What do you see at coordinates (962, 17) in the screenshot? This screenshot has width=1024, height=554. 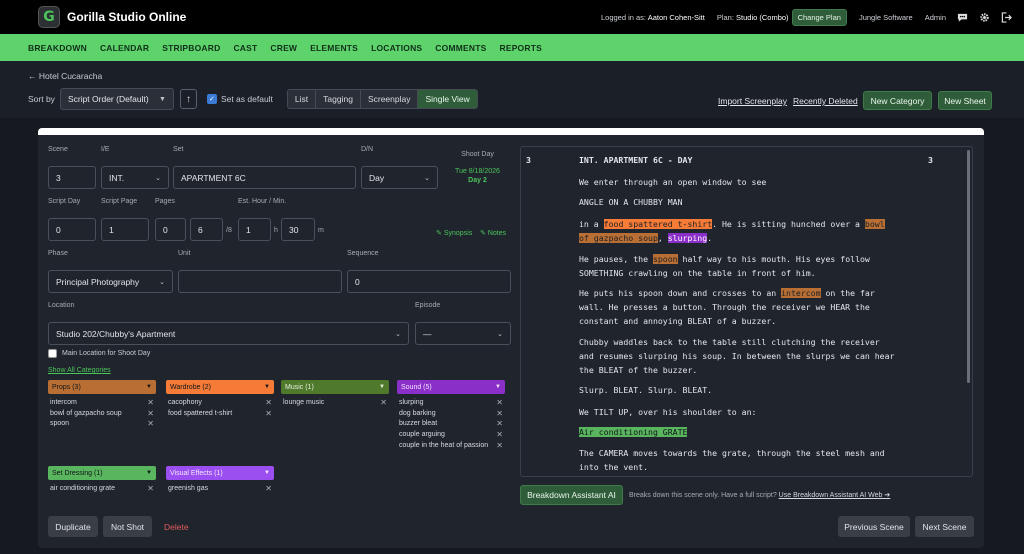 I see `chat-icon` at bounding box center [962, 17].